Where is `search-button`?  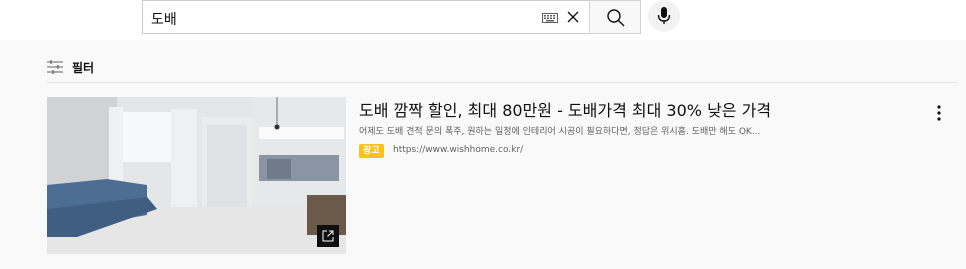
search-button is located at coordinates (615, 17).